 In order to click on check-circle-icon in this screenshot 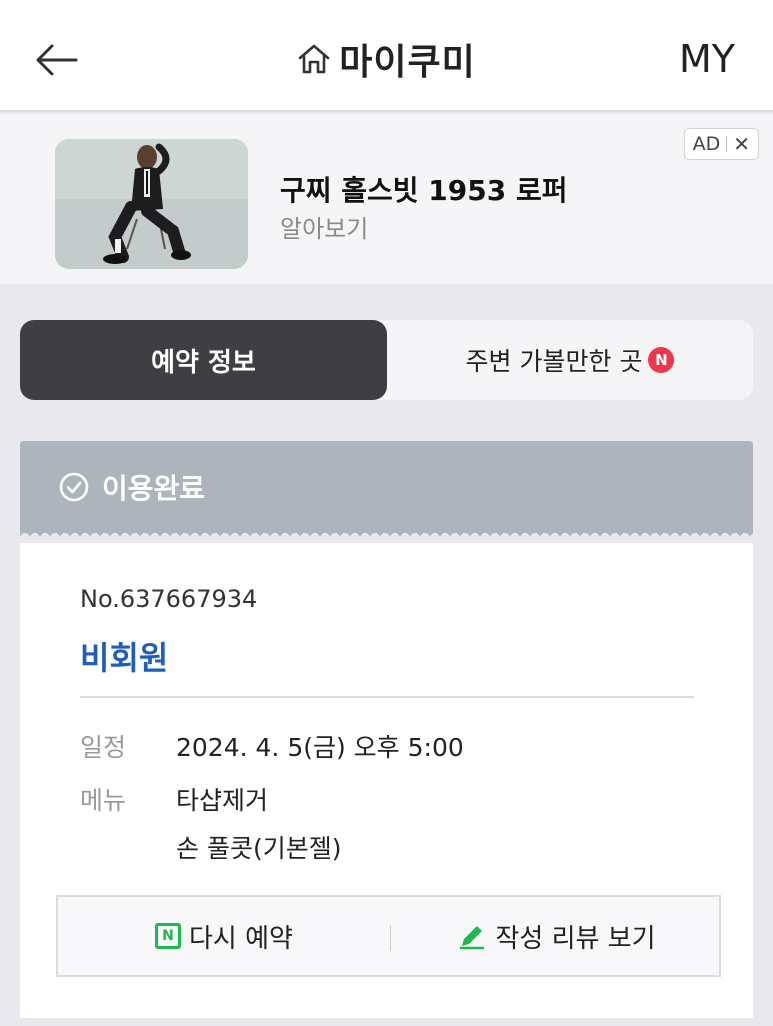, I will do `click(74, 487)`.